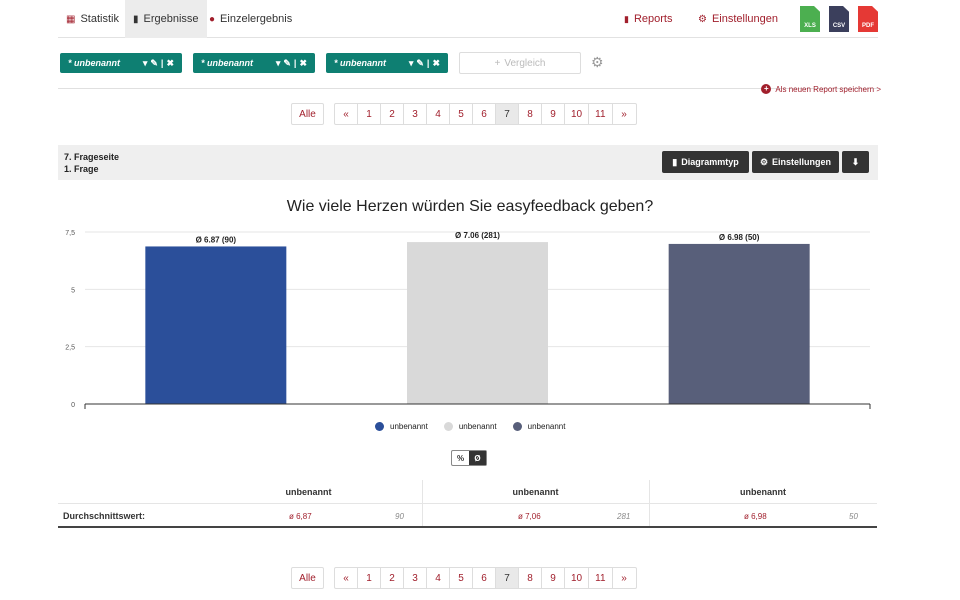 This screenshot has width=960, height=600. I want to click on data-label: Ø 6.87 (90), so click(216, 239).